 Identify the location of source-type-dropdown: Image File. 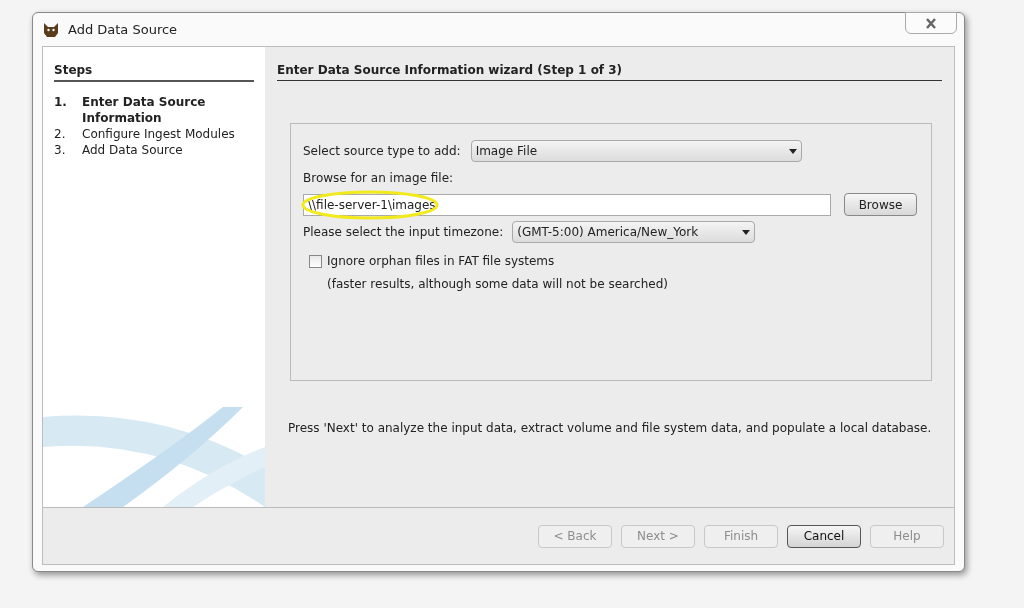
(636, 151).